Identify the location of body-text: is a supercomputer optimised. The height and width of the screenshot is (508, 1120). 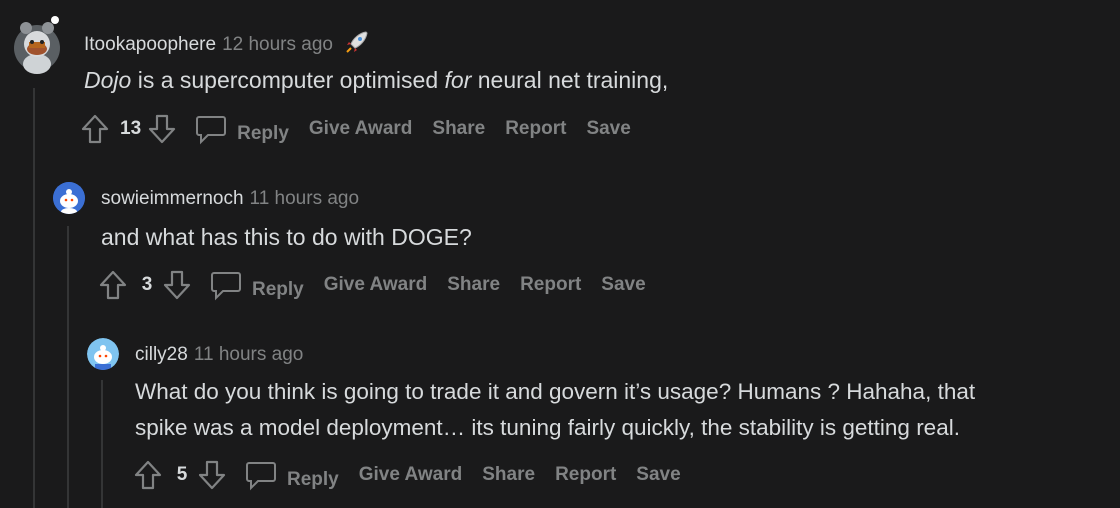
(288, 80).